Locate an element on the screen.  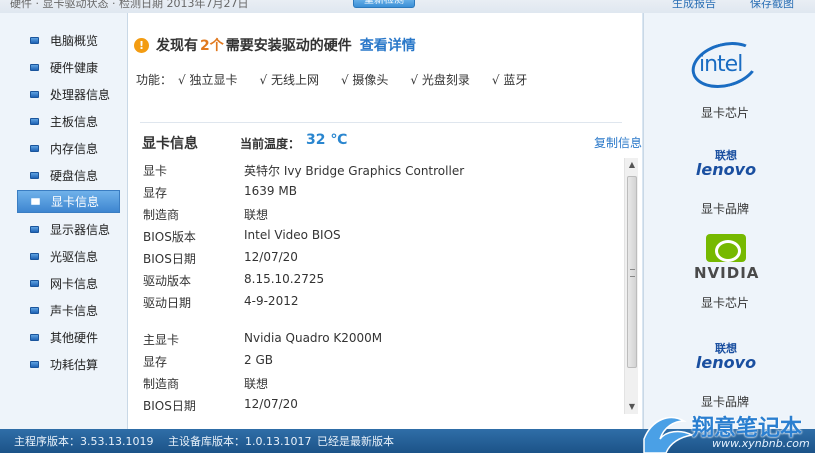
divider is located at coordinates (381, 122).